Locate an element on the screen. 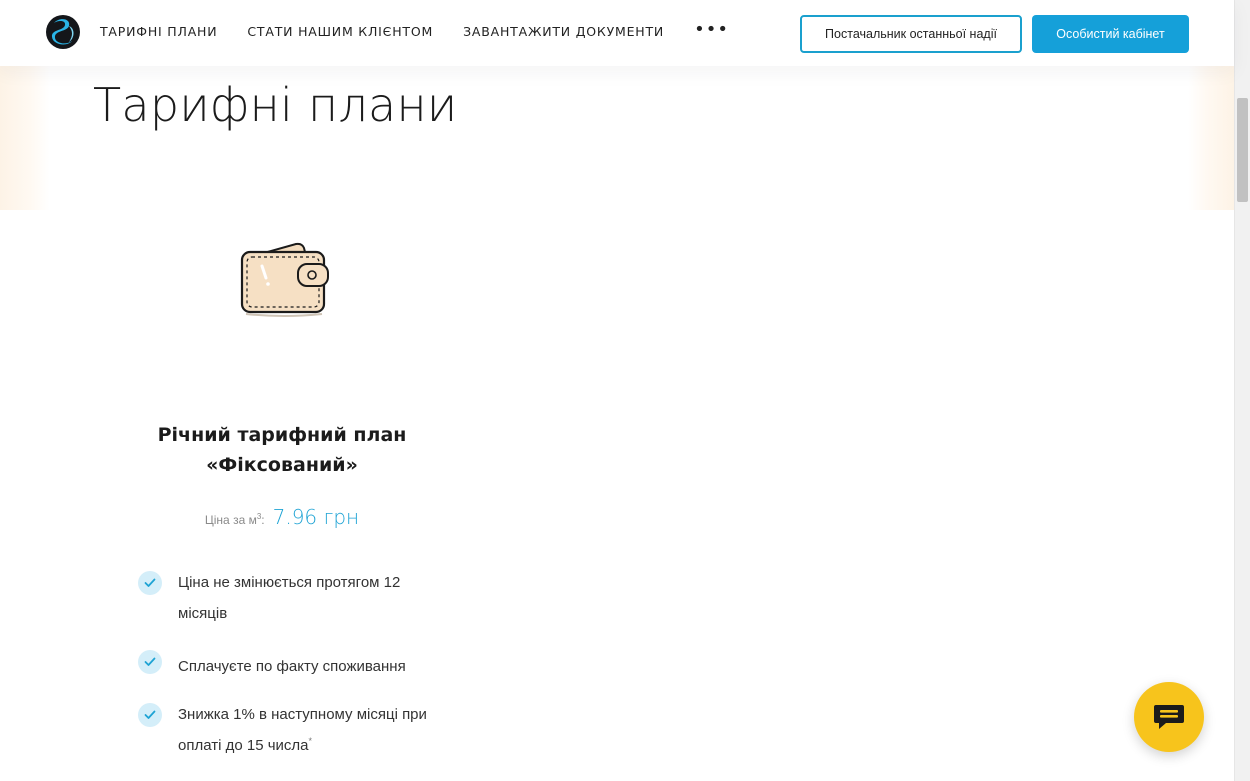 The width and height of the screenshot is (1250, 781). plan-title: Річний тарифний план «Фіксований» is located at coordinates (282, 450).